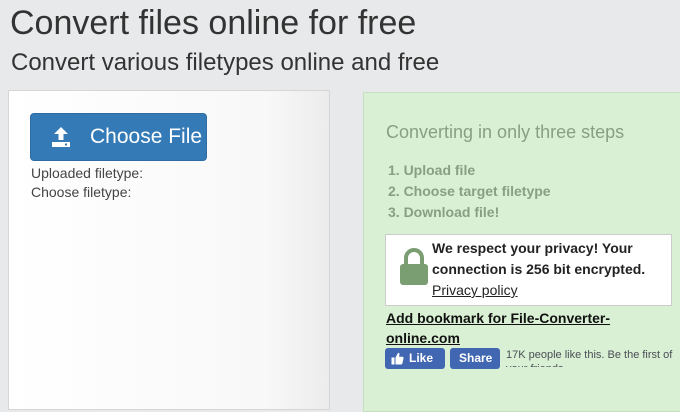  I want to click on thumbs-up-icon, so click(397, 358).